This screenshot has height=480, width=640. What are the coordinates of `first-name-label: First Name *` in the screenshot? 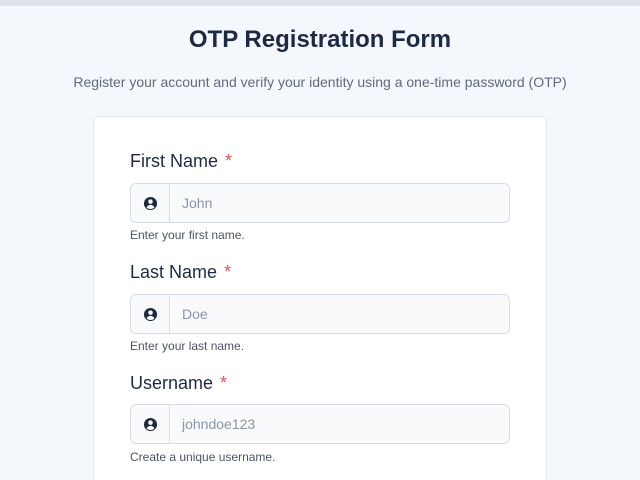 It's located at (181, 161).